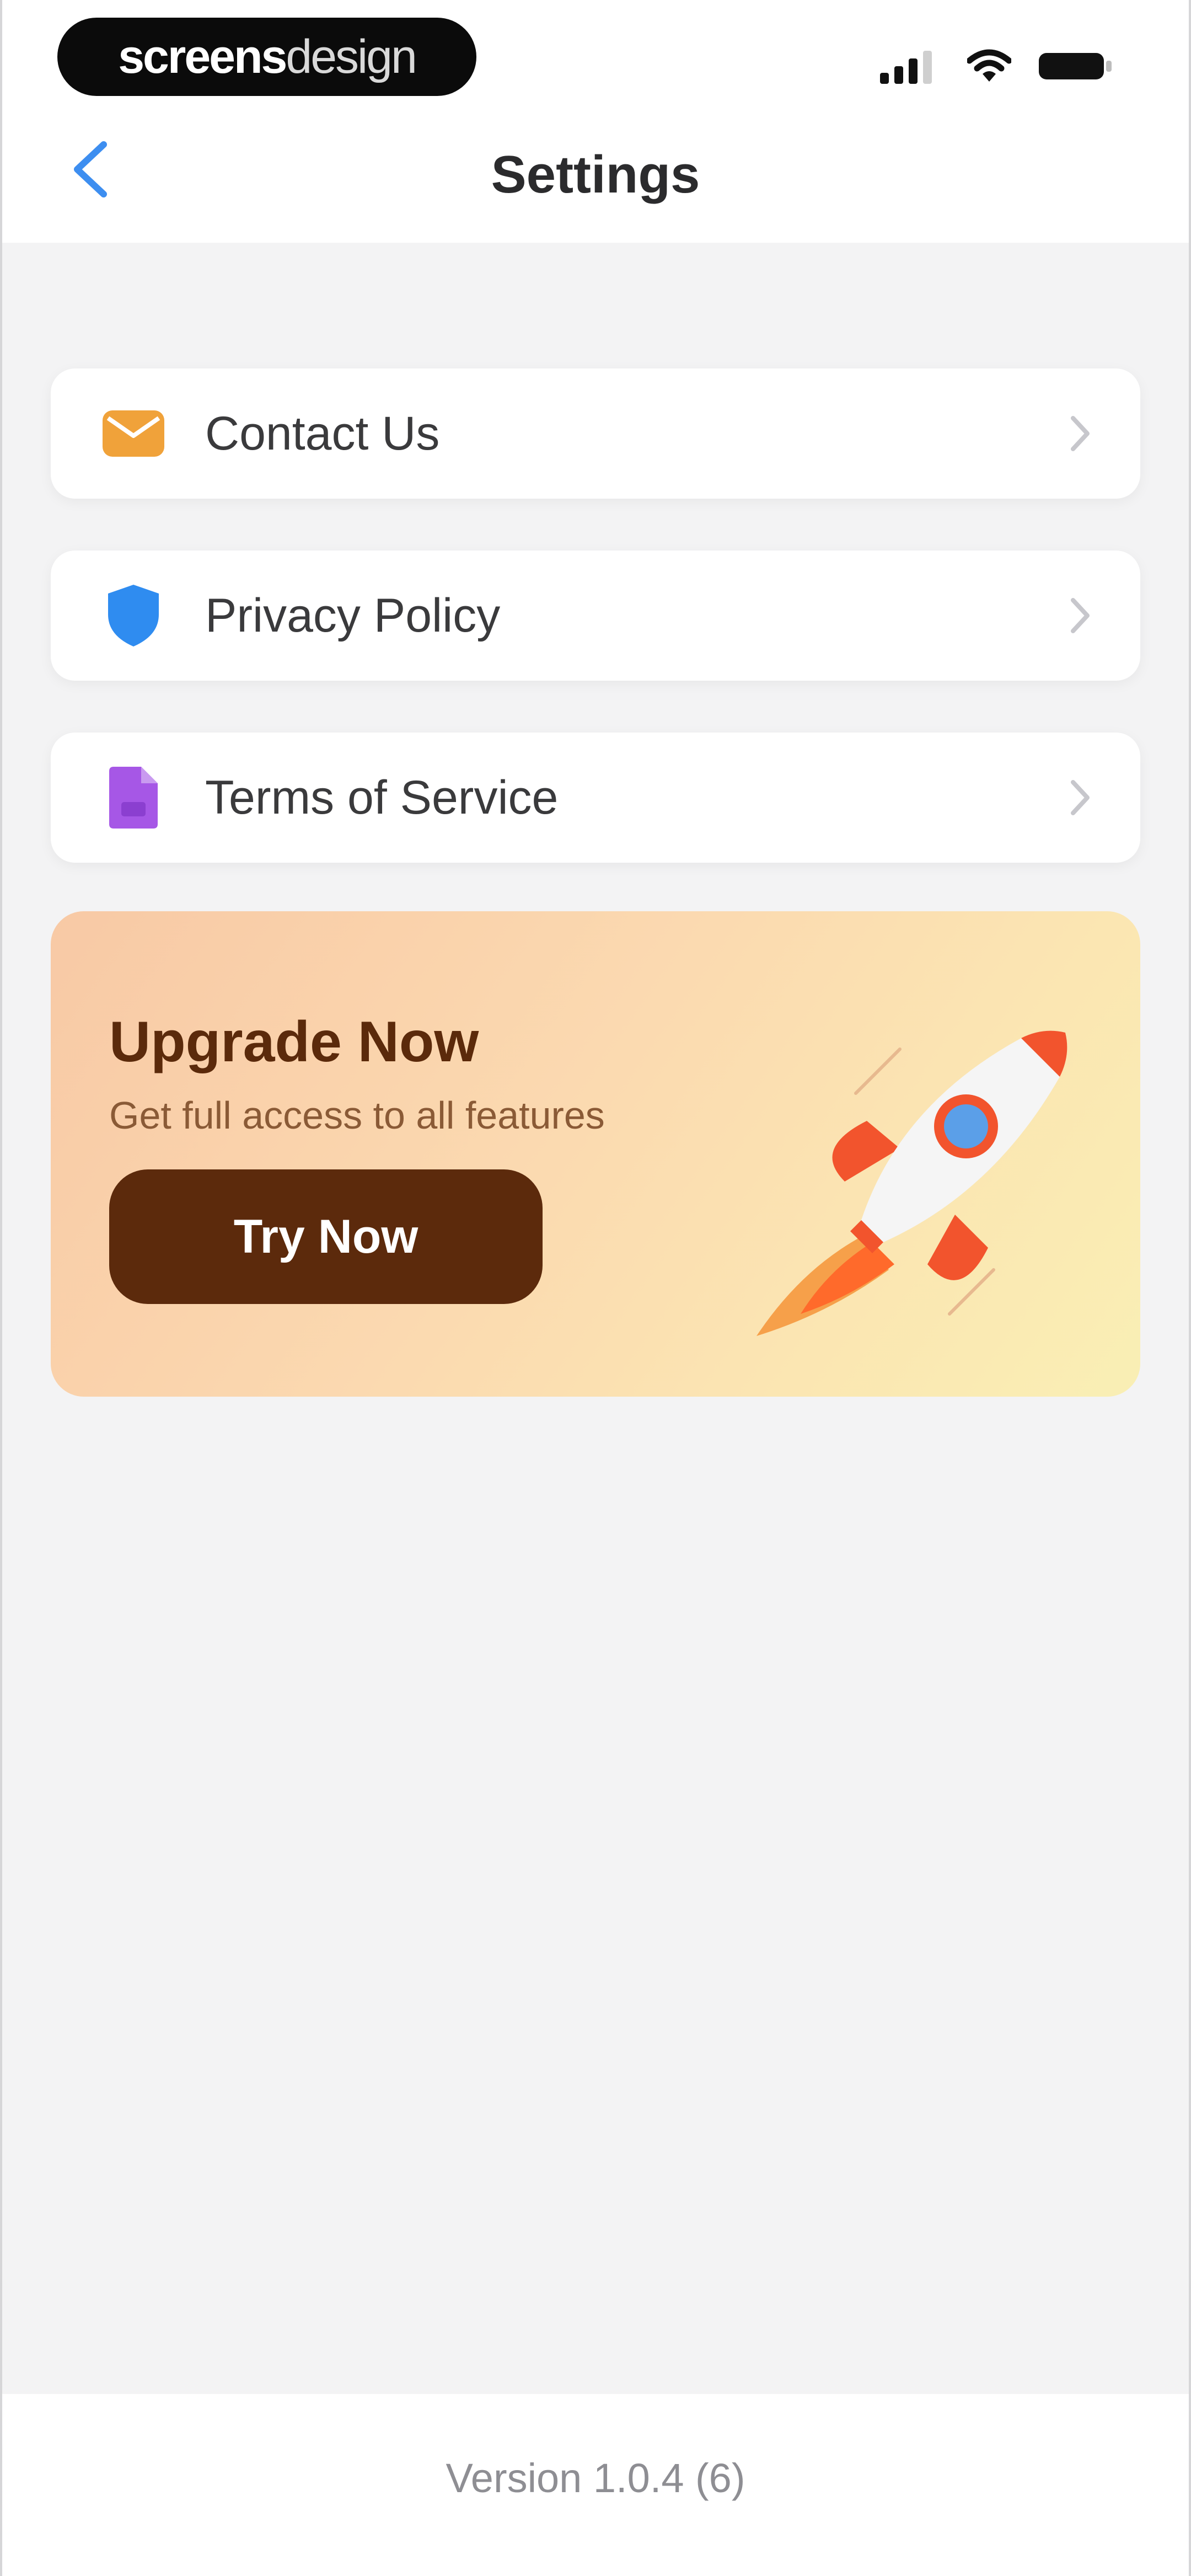  I want to click on envelope-icon, so click(133, 433).